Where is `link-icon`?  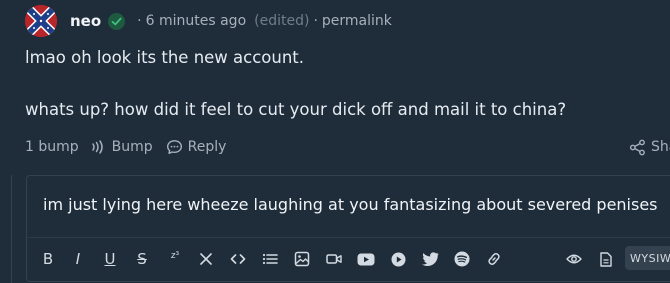
link-icon is located at coordinates (494, 259).